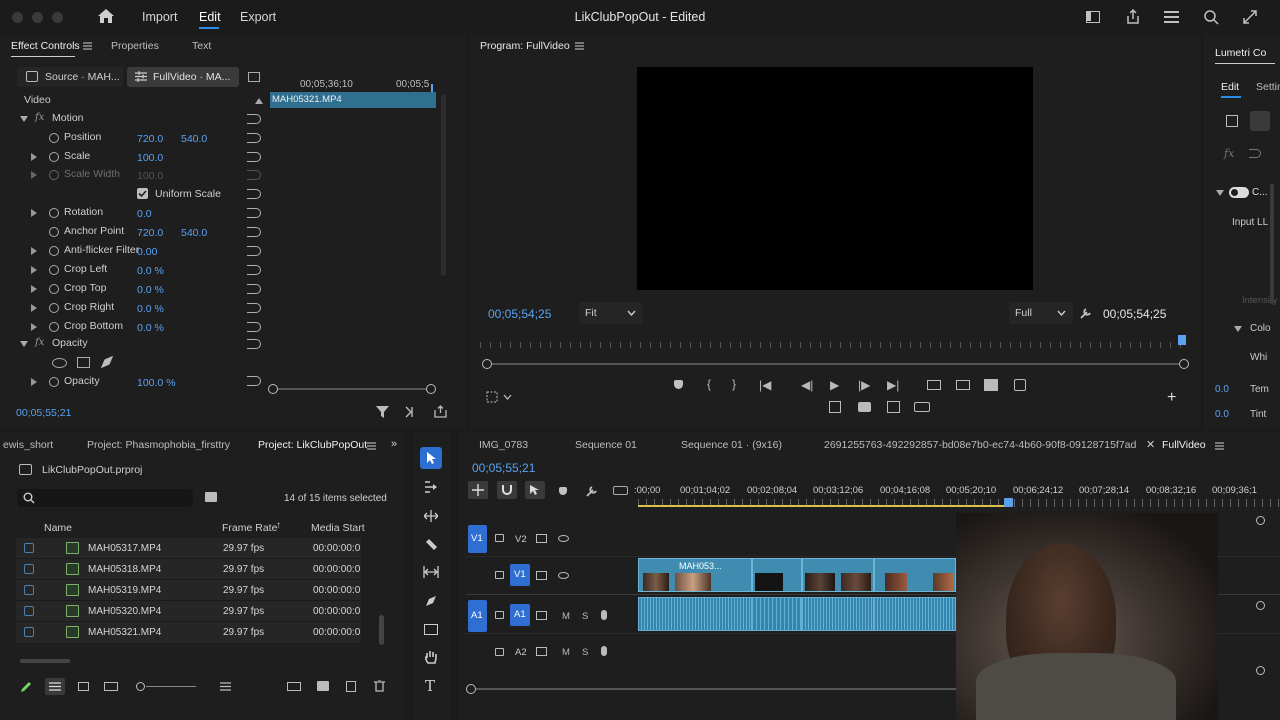 This screenshot has height=720, width=1280. What do you see at coordinates (111, 686) in the screenshot?
I see `freeform-view-icon` at bounding box center [111, 686].